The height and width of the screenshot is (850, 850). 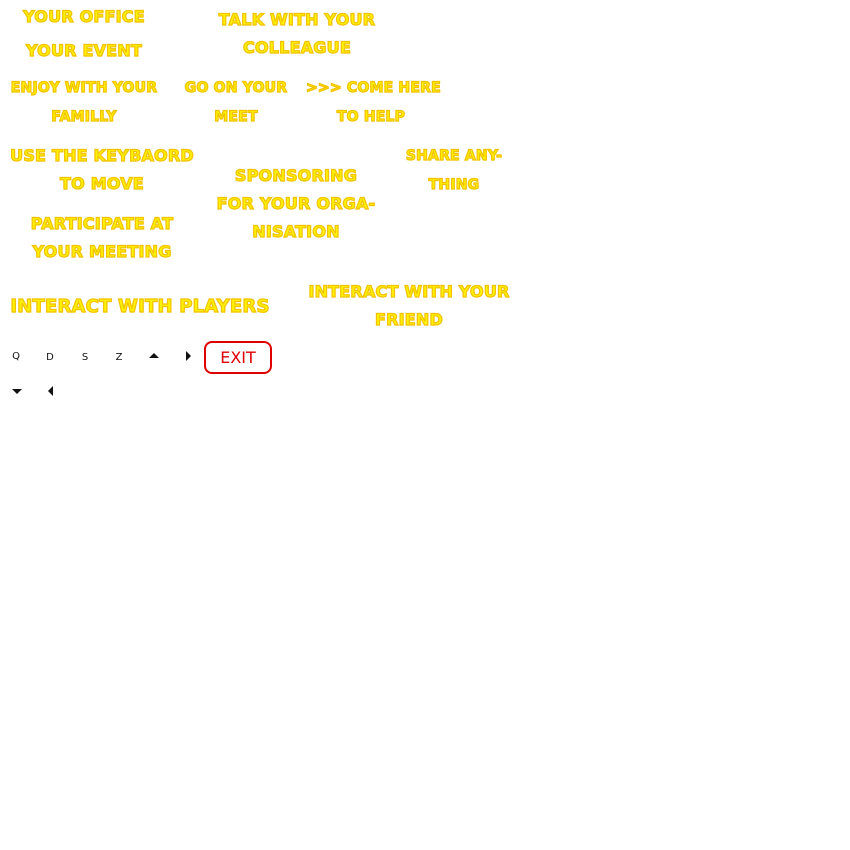 I want to click on slogan-line: TO HELP, so click(x=371, y=116).